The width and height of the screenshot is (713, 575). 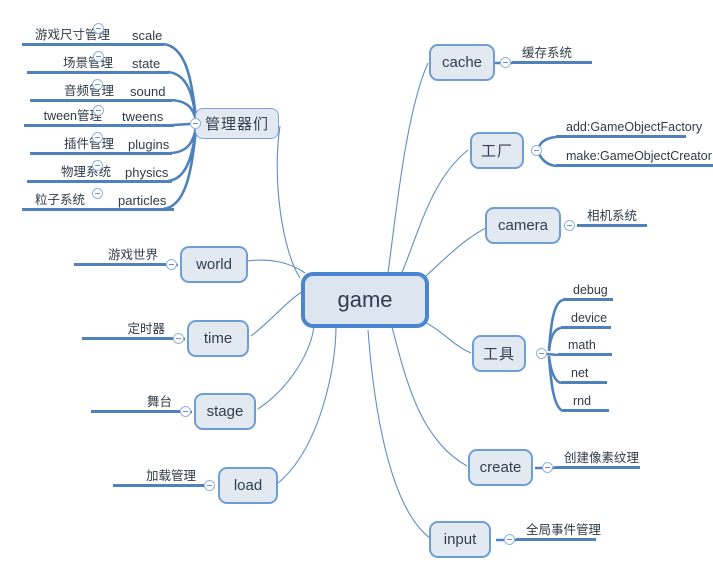 I want to click on leaf-factory-add: add:GameObjectFactory, so click(x=629, y=127).